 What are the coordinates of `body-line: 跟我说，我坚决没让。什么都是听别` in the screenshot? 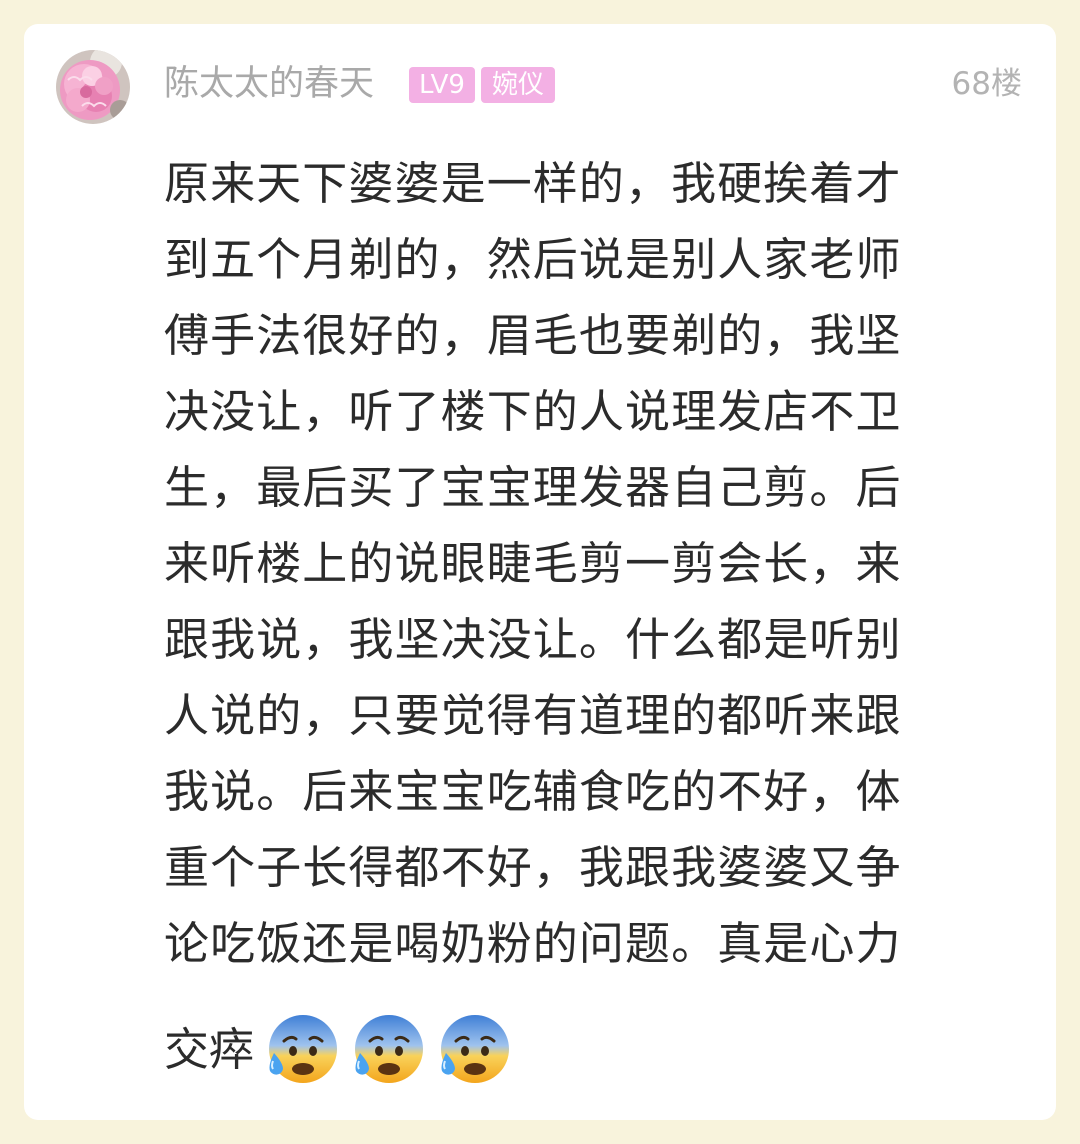 It's located at (533, 639).